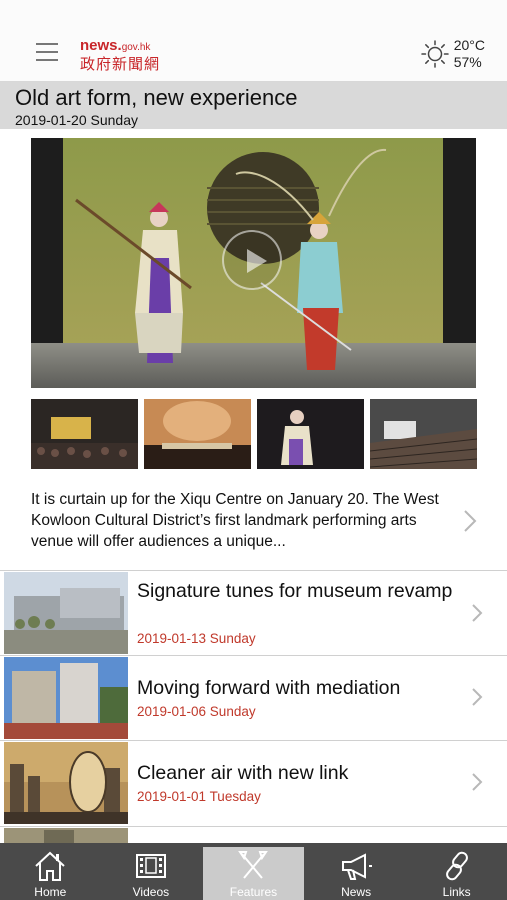 Image resolution: width=507 pixels, height=900 pixels. What do you see at coordinates (356, 892) in the screenshot?
I see `tab-label: News` at bounding box center [356, 892].